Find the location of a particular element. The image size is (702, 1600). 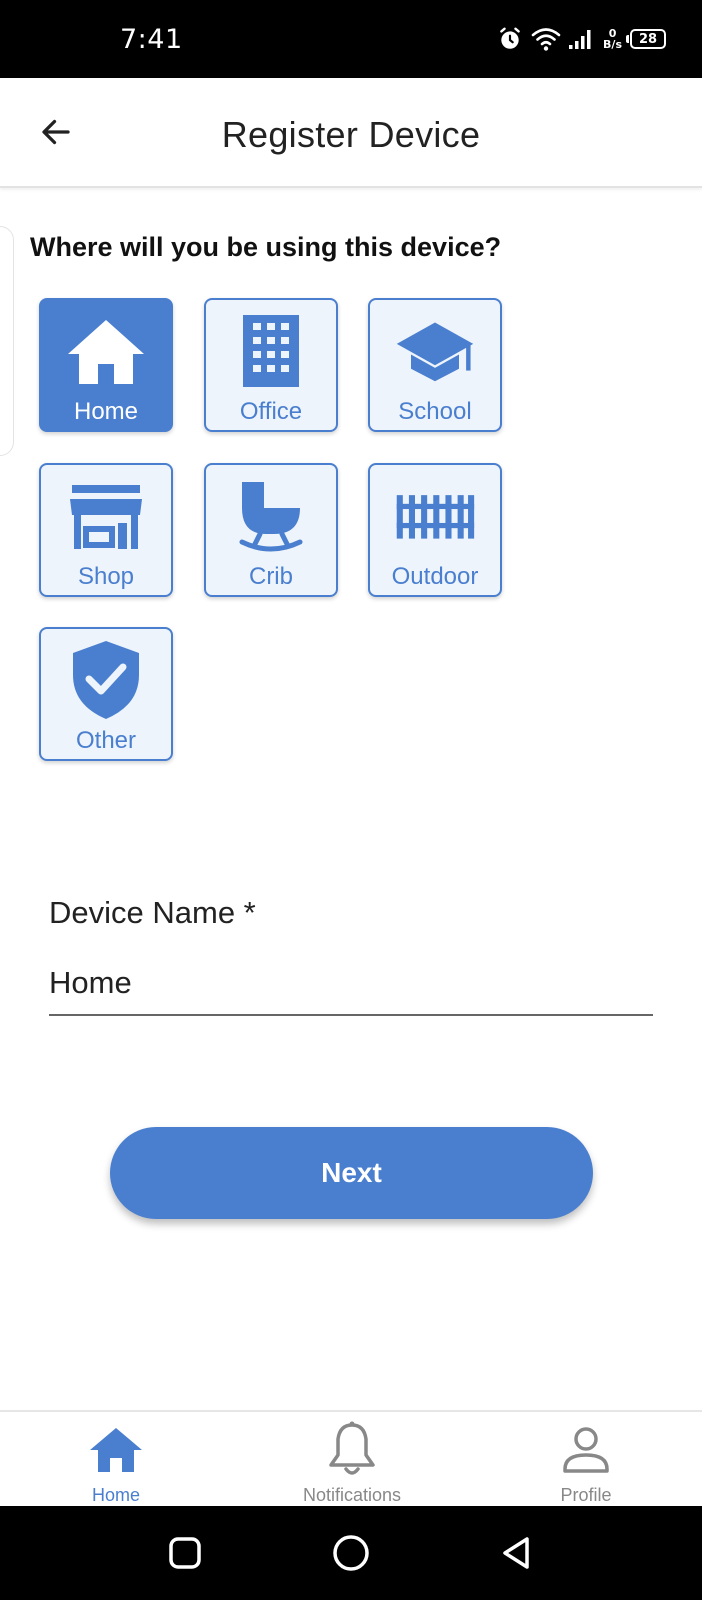

office-building-icon is located at coordinates (271, 351).